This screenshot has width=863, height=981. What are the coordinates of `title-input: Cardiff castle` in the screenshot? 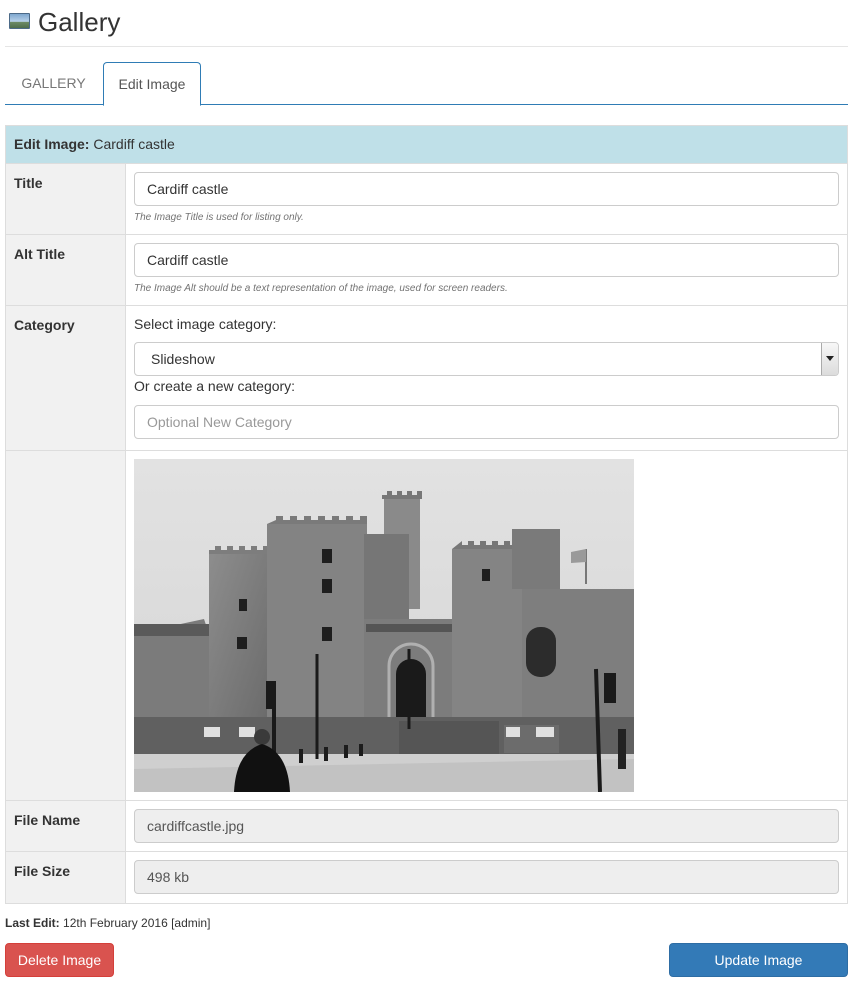 It's located at (486, 189).